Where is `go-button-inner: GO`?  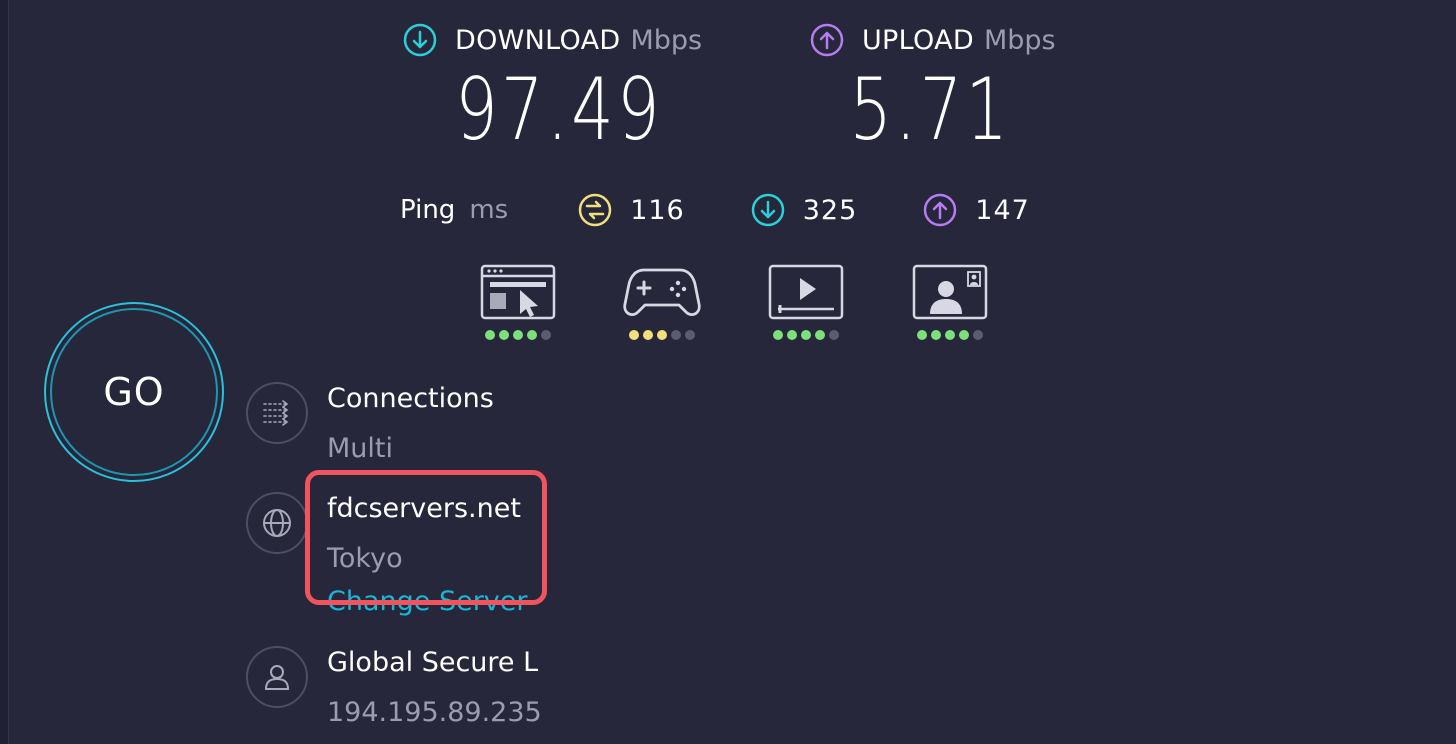
go-button-inner: GO is located at coordinates (134, 392).